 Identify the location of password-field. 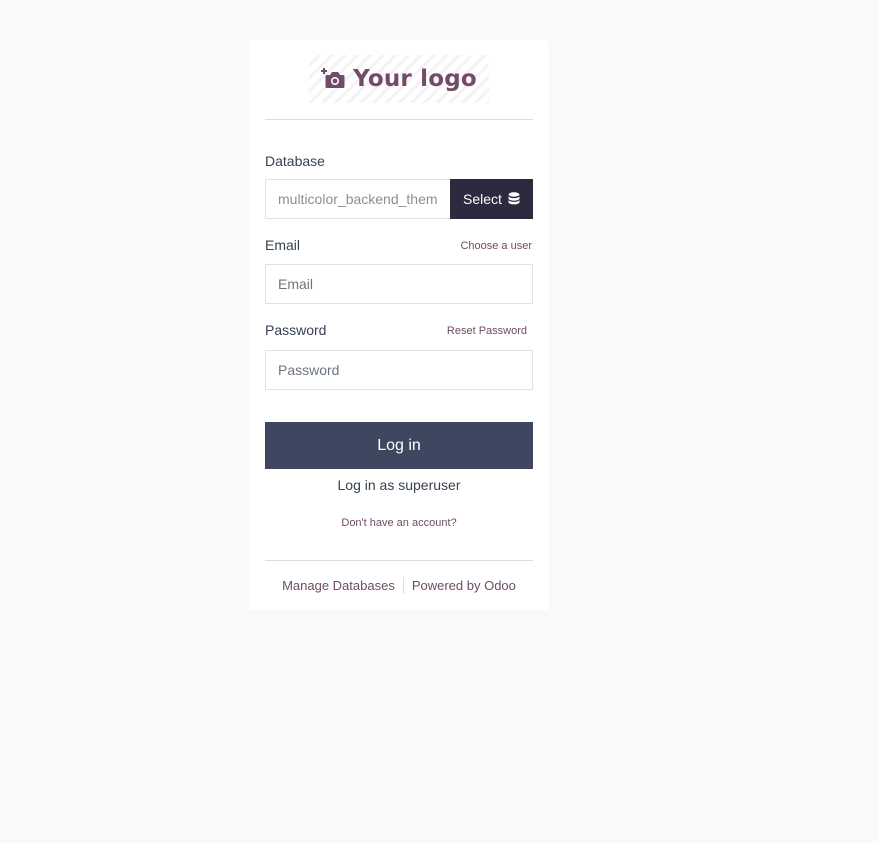
(399, 370).